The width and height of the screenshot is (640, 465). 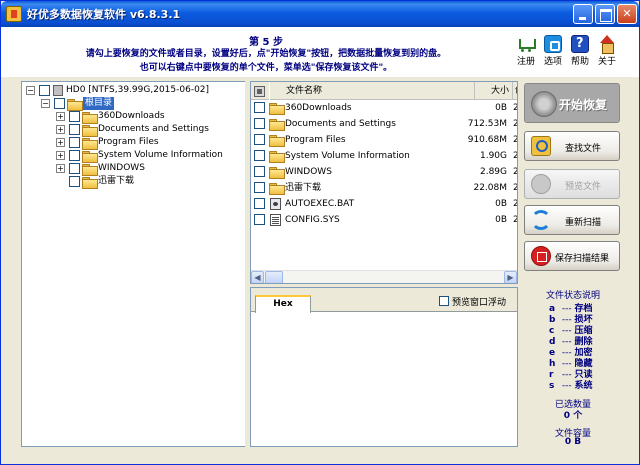 I want to click on rescan-button: 重新扫描, so click(x=572, y=220).